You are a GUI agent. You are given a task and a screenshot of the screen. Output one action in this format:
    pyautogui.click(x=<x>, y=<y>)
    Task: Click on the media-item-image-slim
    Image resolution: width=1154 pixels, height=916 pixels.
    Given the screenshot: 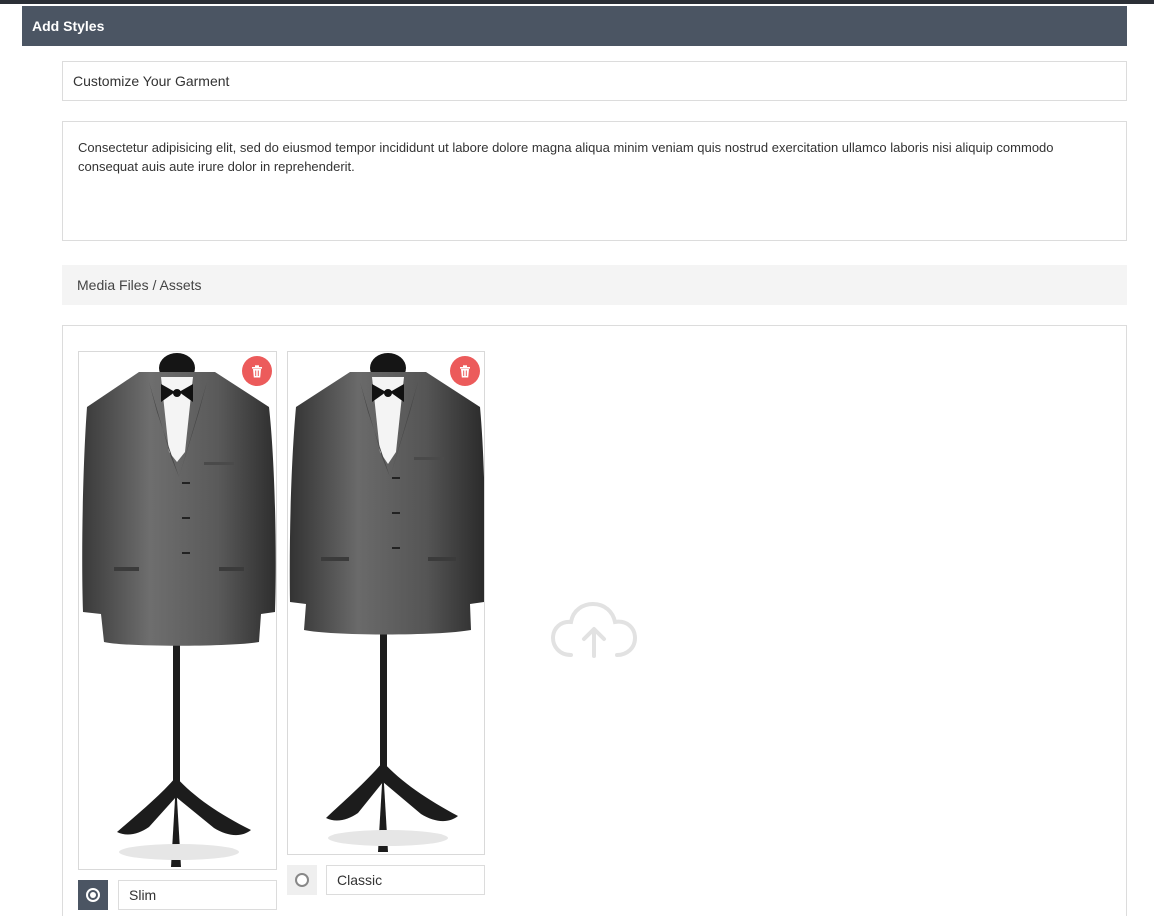 What is the action you would take?
    pyautogui.click(x=177, y=610)
    